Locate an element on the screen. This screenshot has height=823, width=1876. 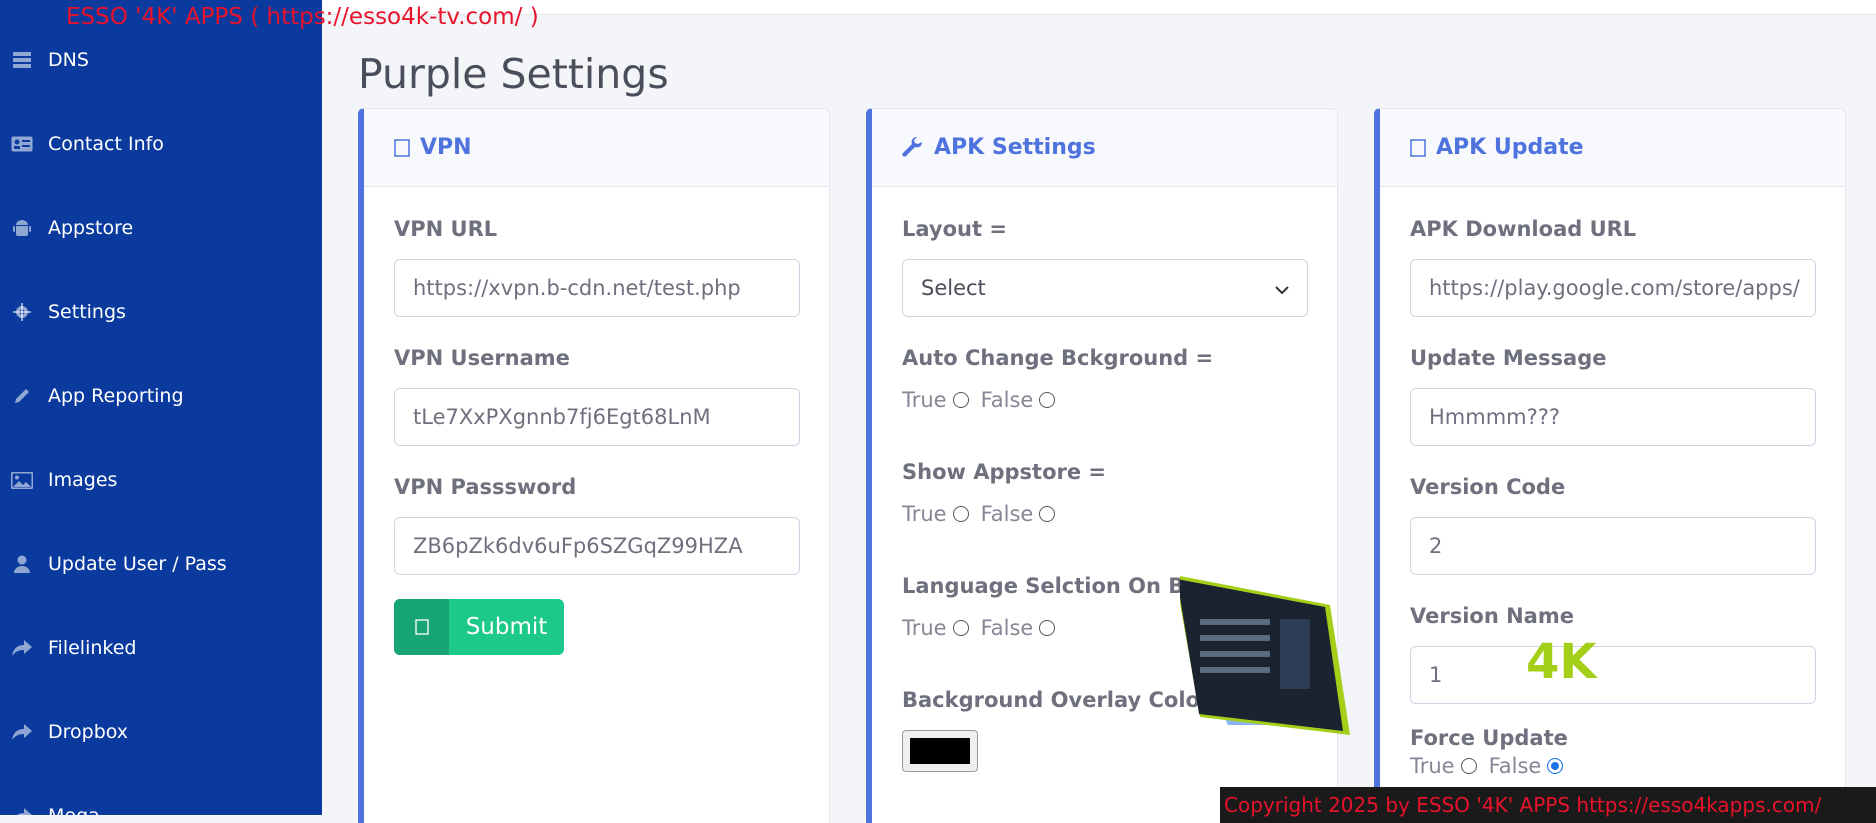
sidebar-item-update-user-pass: Update User / Pass is located at coordinates (161, 564).